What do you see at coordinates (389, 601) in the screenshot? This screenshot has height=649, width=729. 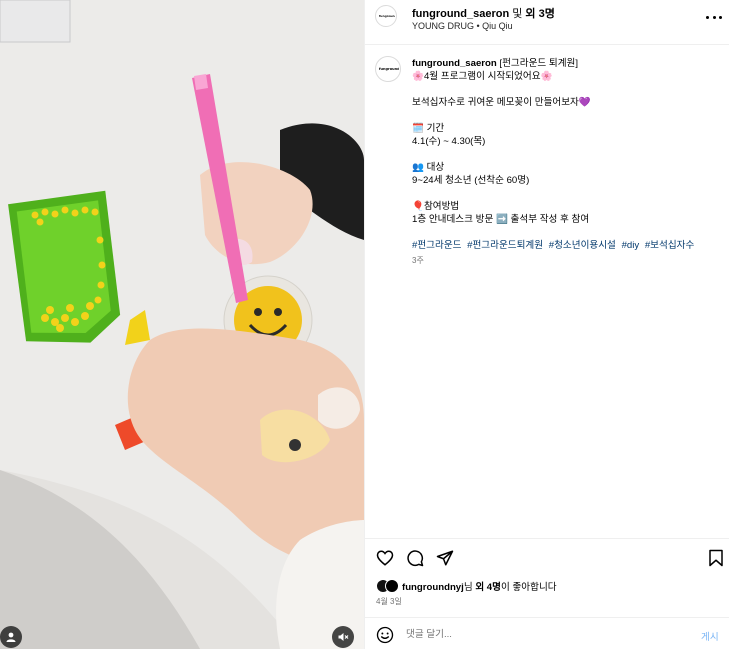 I see `post-date: 4월 3일` at bounding box center [389, 601].